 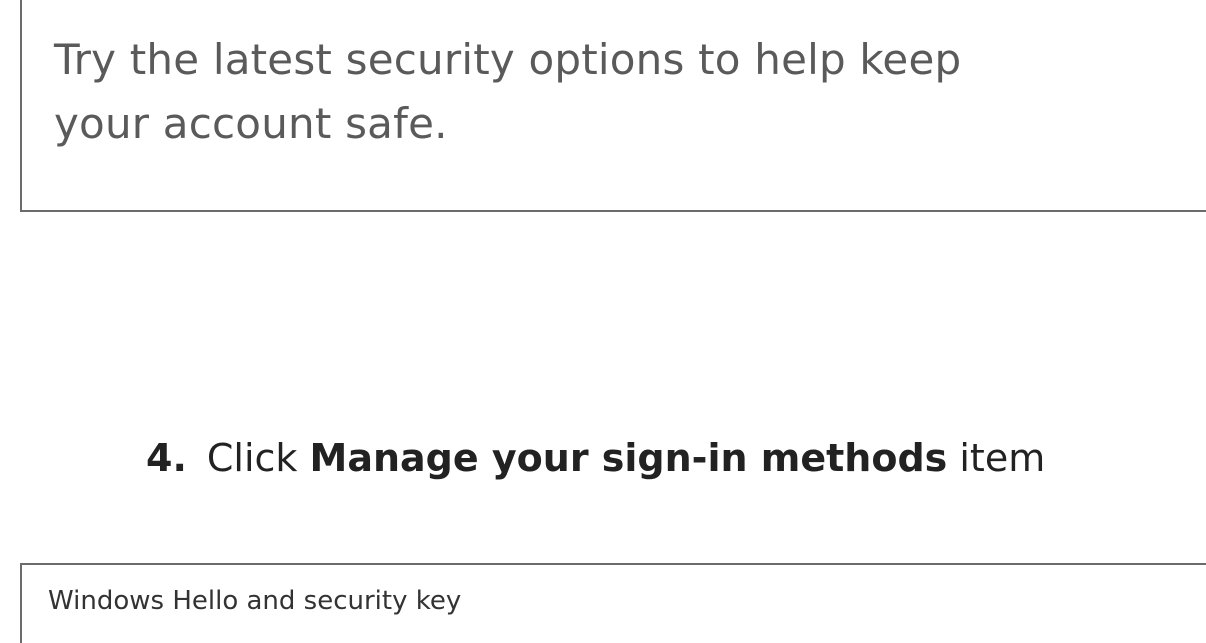 What do you see at coordinates (252, 458) in the screenshot?
I see `step-prefix: Click` at bounding box center [252, 458].